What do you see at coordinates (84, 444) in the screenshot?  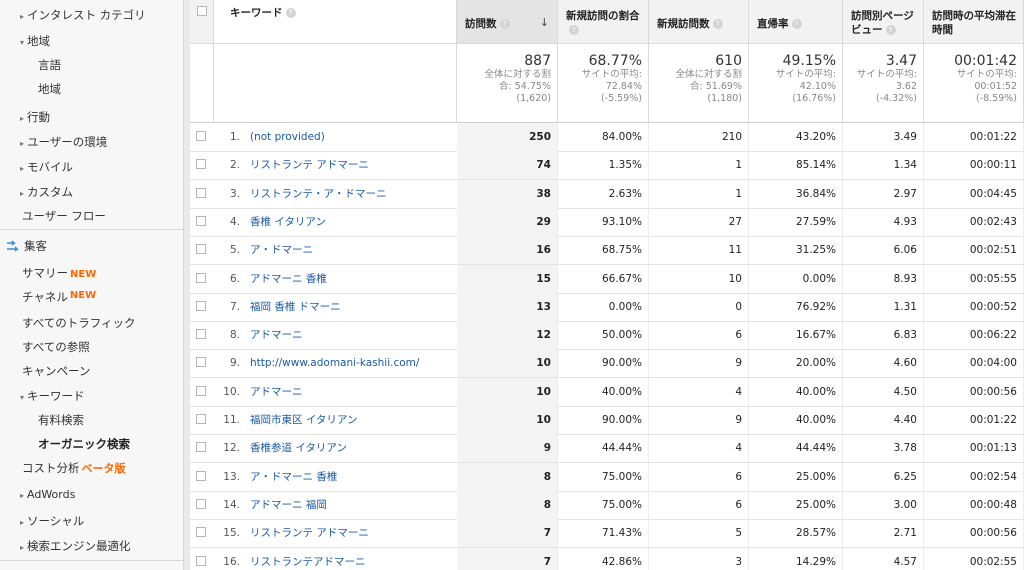 I see `sidebar-item-organic-search: オーガニック検索` at bounding box center [84, 444].